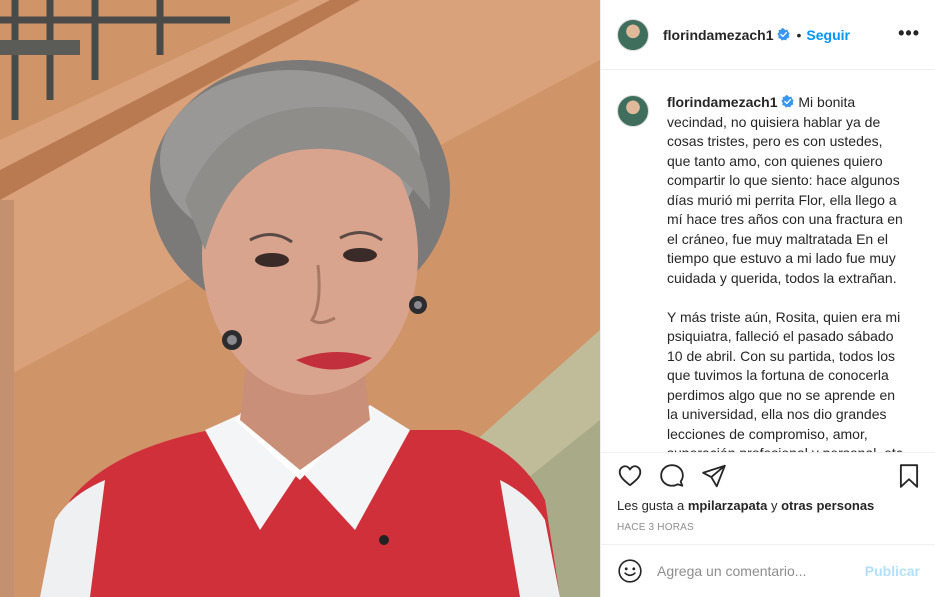 This screenshot has width=935, height=597. Describe the element at coordinates (630, 476) in the screenshot. I see `heart-icon` at that location.